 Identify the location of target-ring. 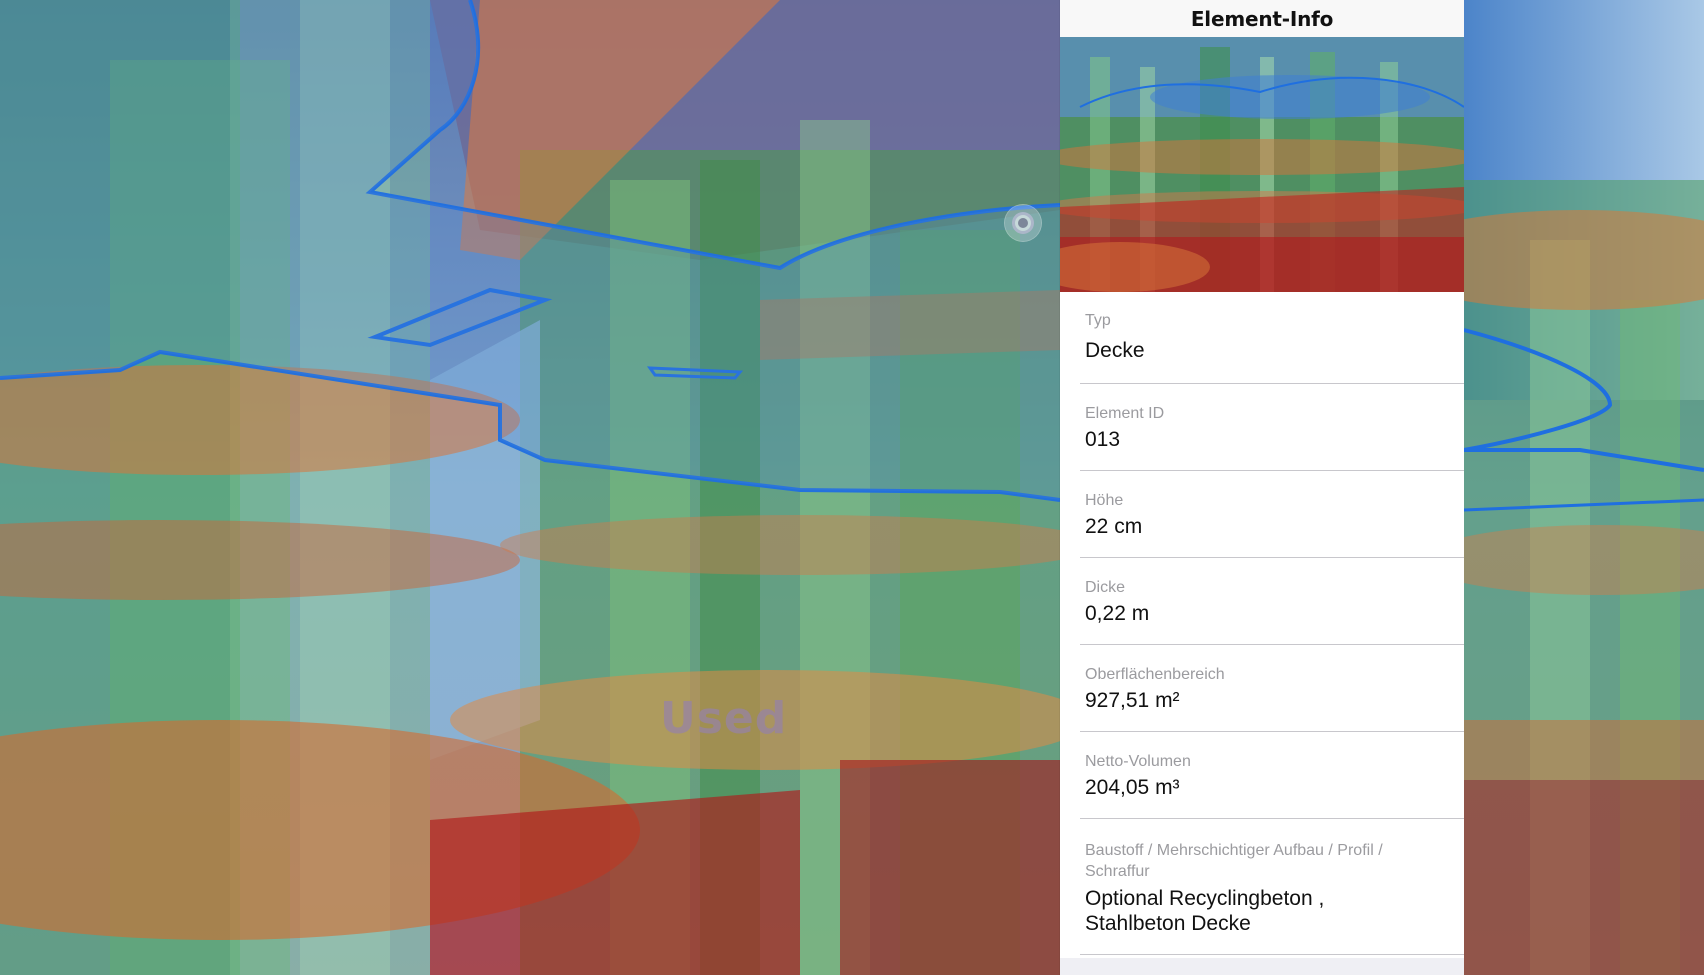
(1023, 223).